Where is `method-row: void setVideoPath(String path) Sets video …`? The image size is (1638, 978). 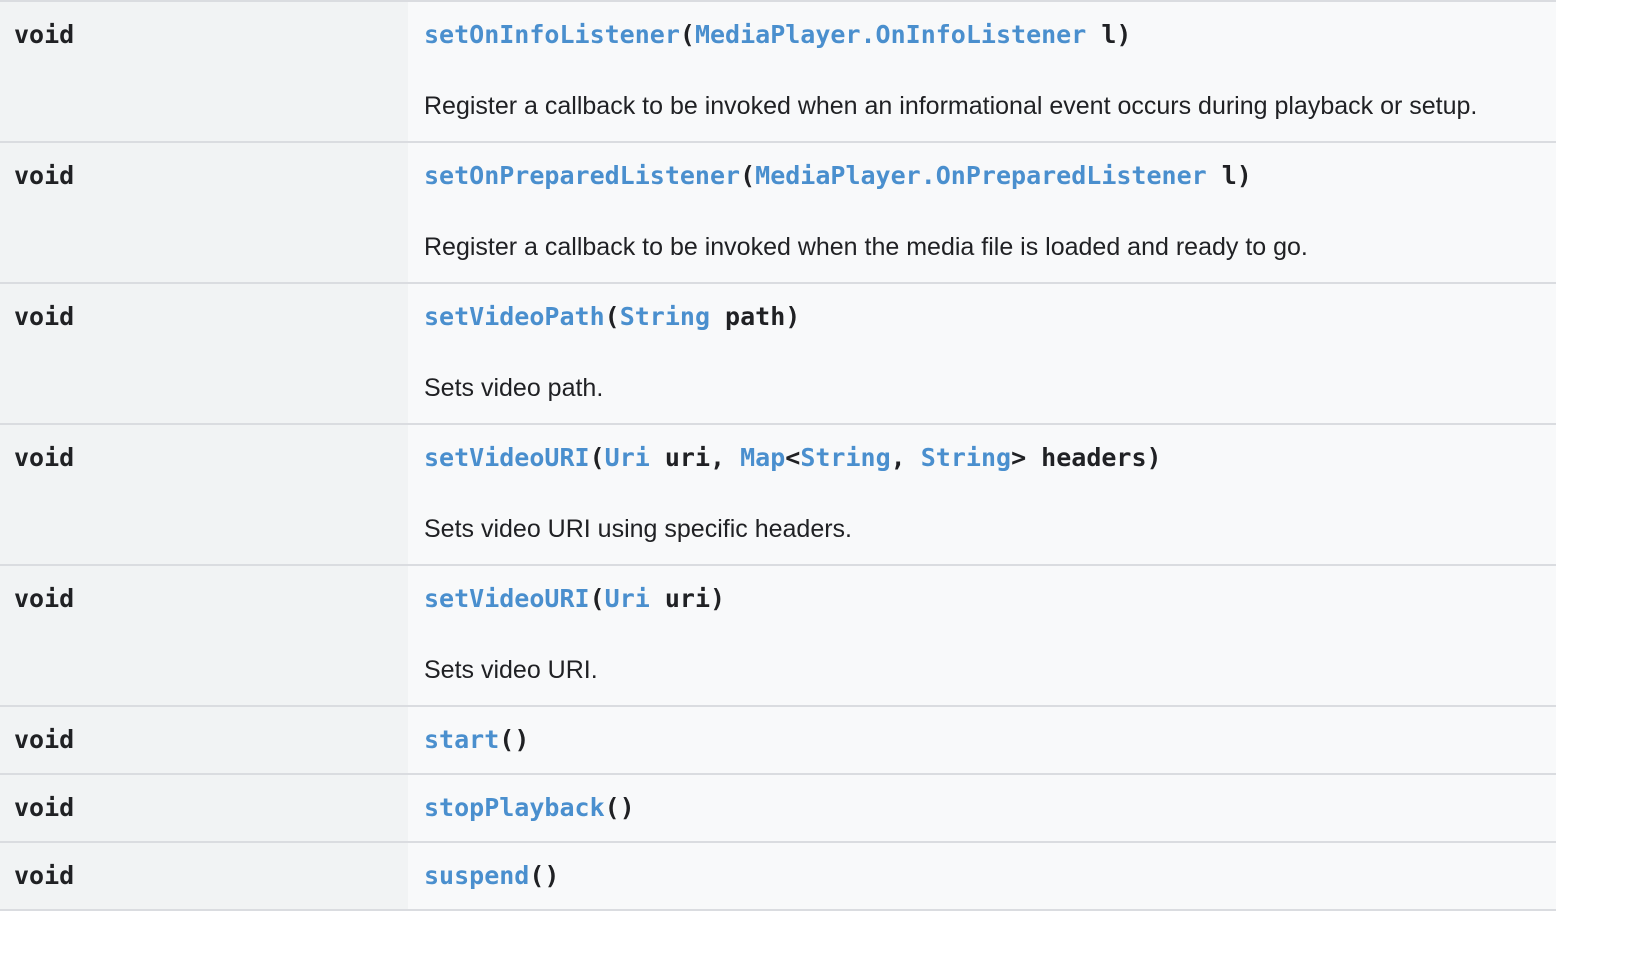
method-row: void setVideoPath(String path) Sets video … is located at coordinates (778, 354).